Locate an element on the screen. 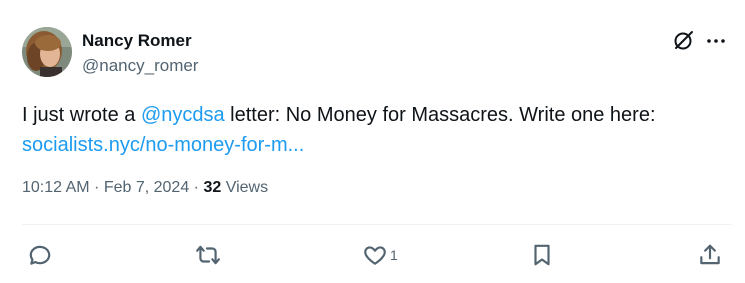 The height and width of the screenshot is (283, 745). avatar is located at coordinates (47, 52).